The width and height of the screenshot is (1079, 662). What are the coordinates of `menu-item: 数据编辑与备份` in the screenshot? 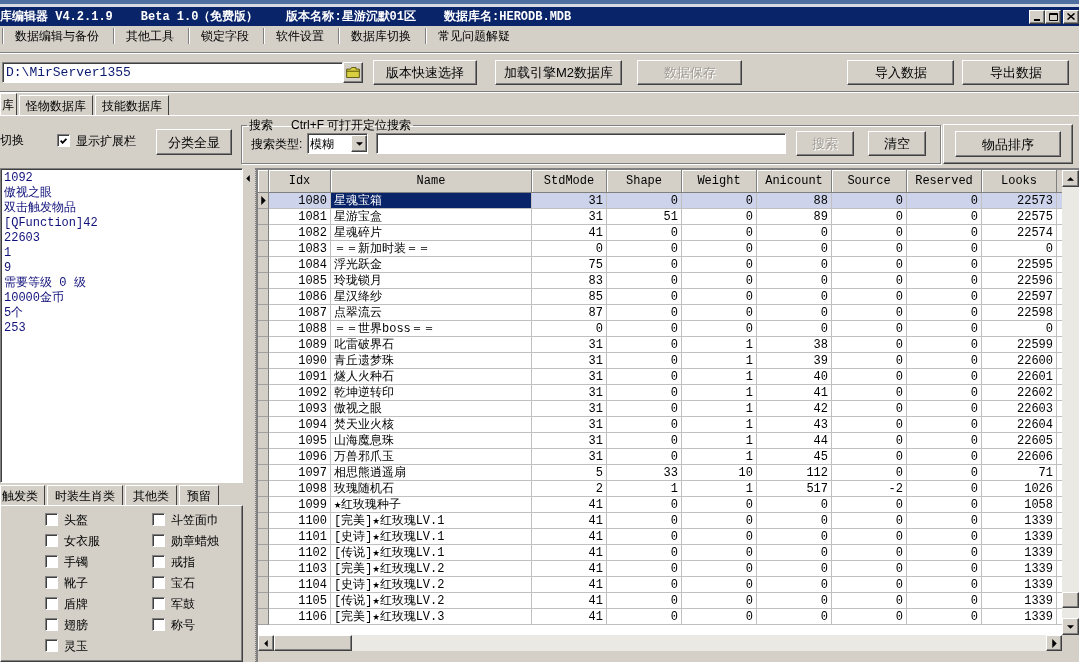 It's located at (57, 36).